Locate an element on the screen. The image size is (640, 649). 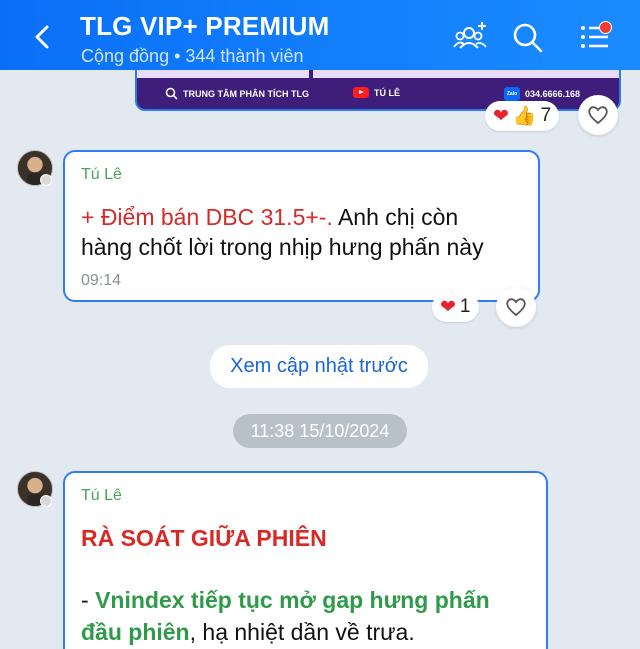
reaction-summary: ❤ 👍 7 is located at coordinates (522, 116).